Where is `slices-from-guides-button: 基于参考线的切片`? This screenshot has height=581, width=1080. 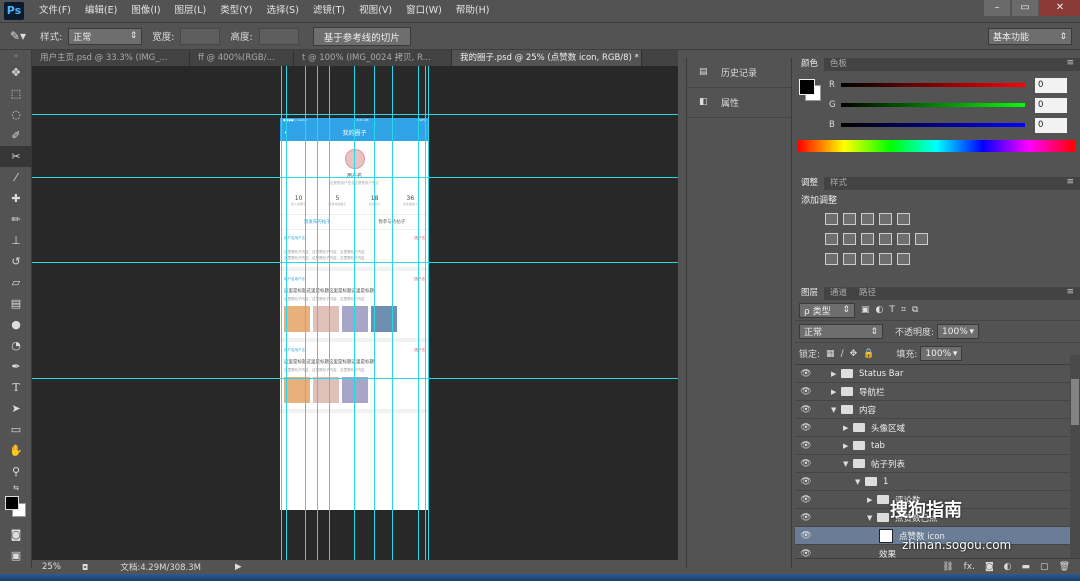 slices-from-guides-button: 基于参考线的切片 is located at coordinates (361, 36).